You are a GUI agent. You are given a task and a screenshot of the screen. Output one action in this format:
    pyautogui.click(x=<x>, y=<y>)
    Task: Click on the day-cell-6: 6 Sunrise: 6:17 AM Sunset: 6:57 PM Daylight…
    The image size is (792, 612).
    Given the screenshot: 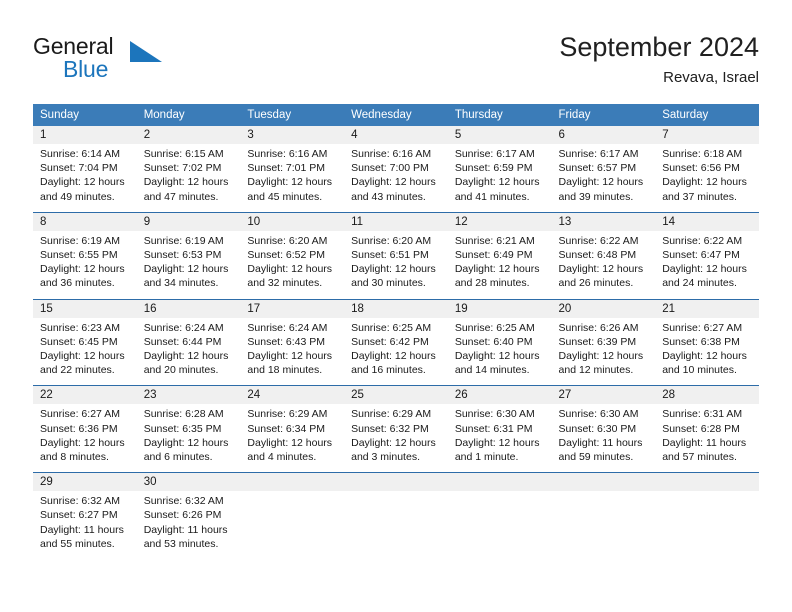 What is the action you would take?
    pyautogui.click(x=603, y=169)
    